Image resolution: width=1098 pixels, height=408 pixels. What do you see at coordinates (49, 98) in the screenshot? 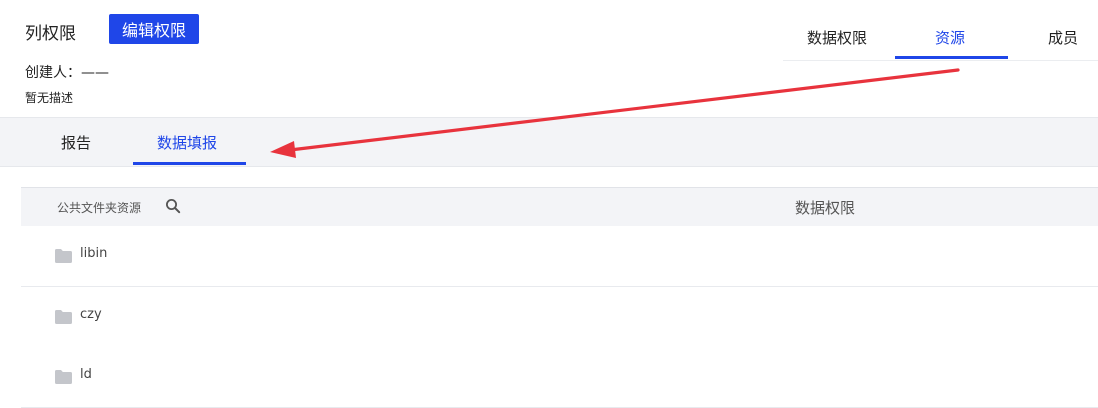
I see `description-text: 暂无描述` at bounding box center [49, 98].